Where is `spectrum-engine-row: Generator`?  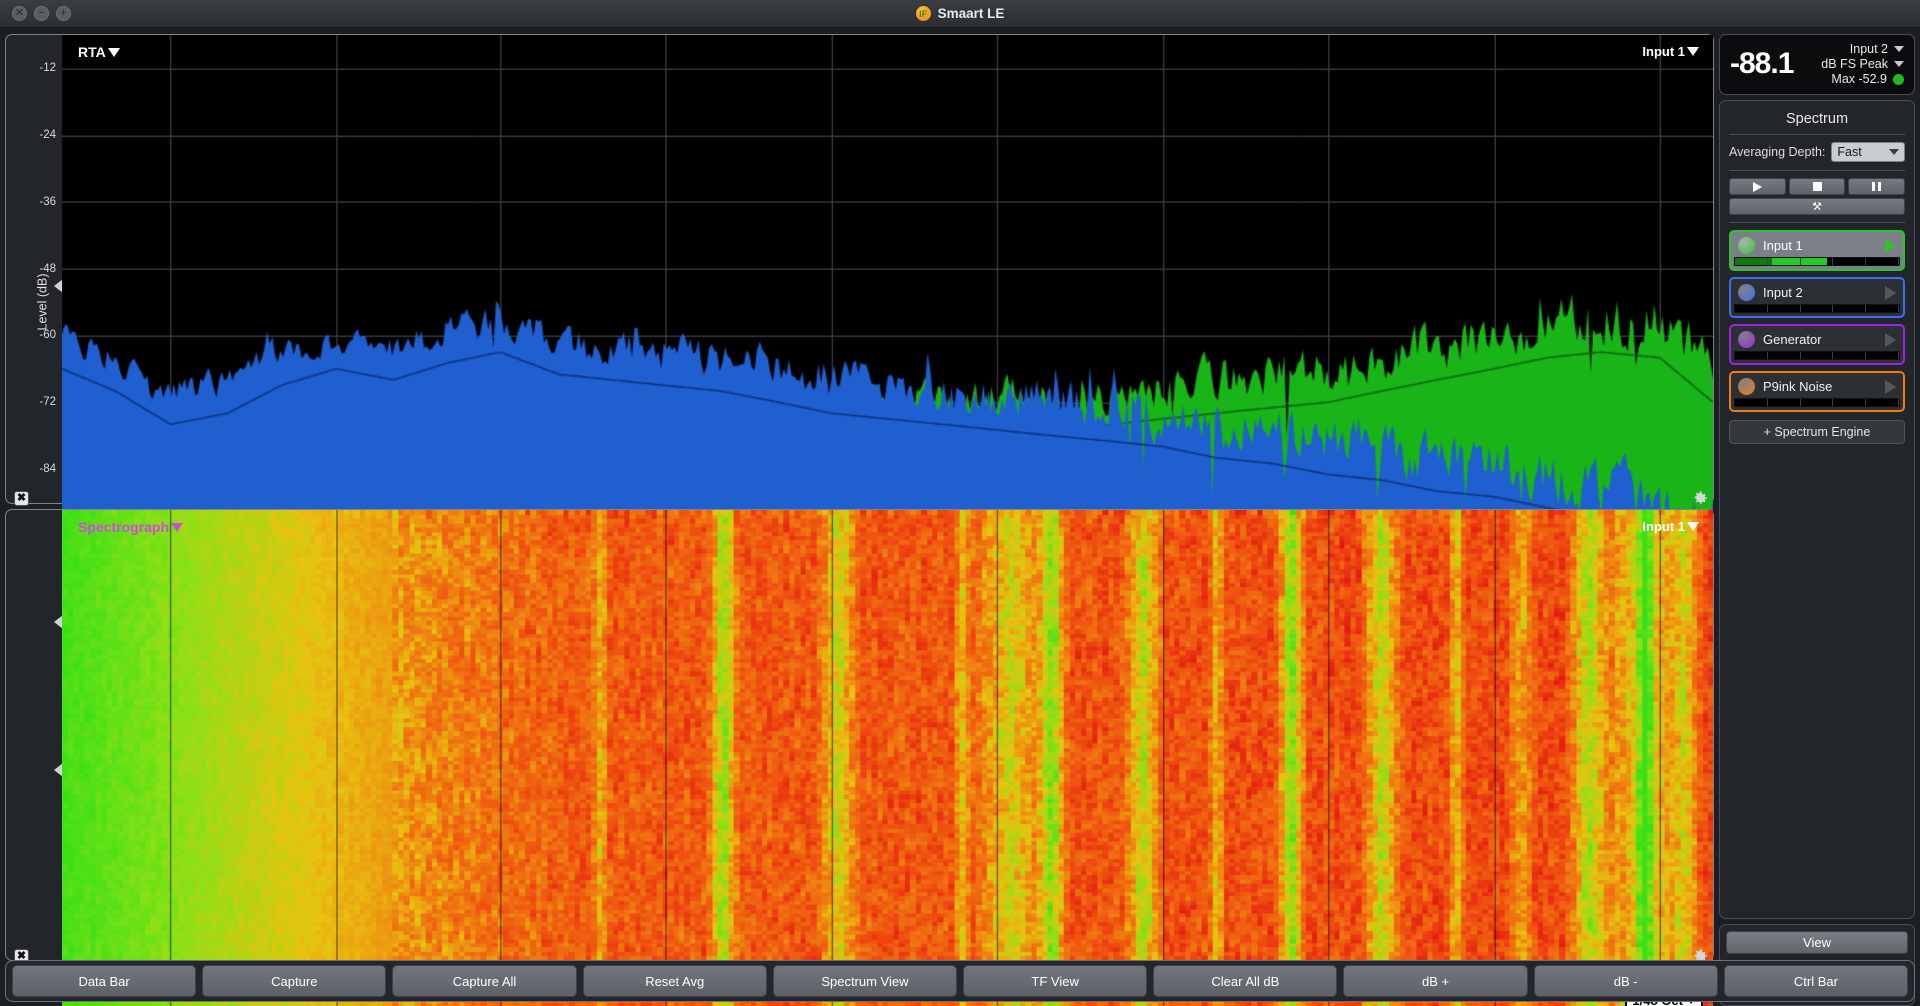
spectrum-engine-row: Generator is located at coordinates (1817, 340).